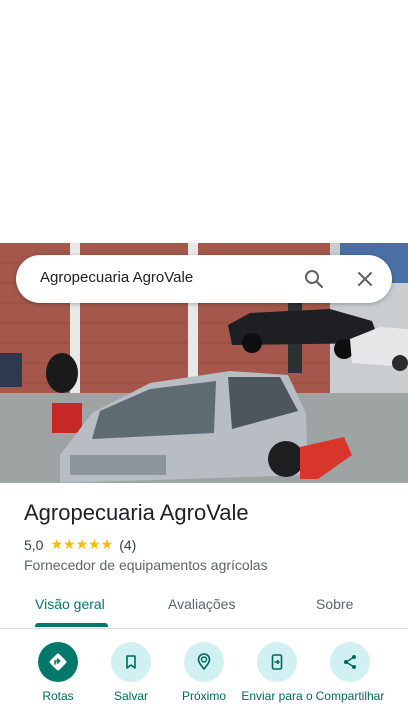  What do you see at coordinates (350, 662) in the screenshot?
I see `share-icon` at bounding box center [350, 662].